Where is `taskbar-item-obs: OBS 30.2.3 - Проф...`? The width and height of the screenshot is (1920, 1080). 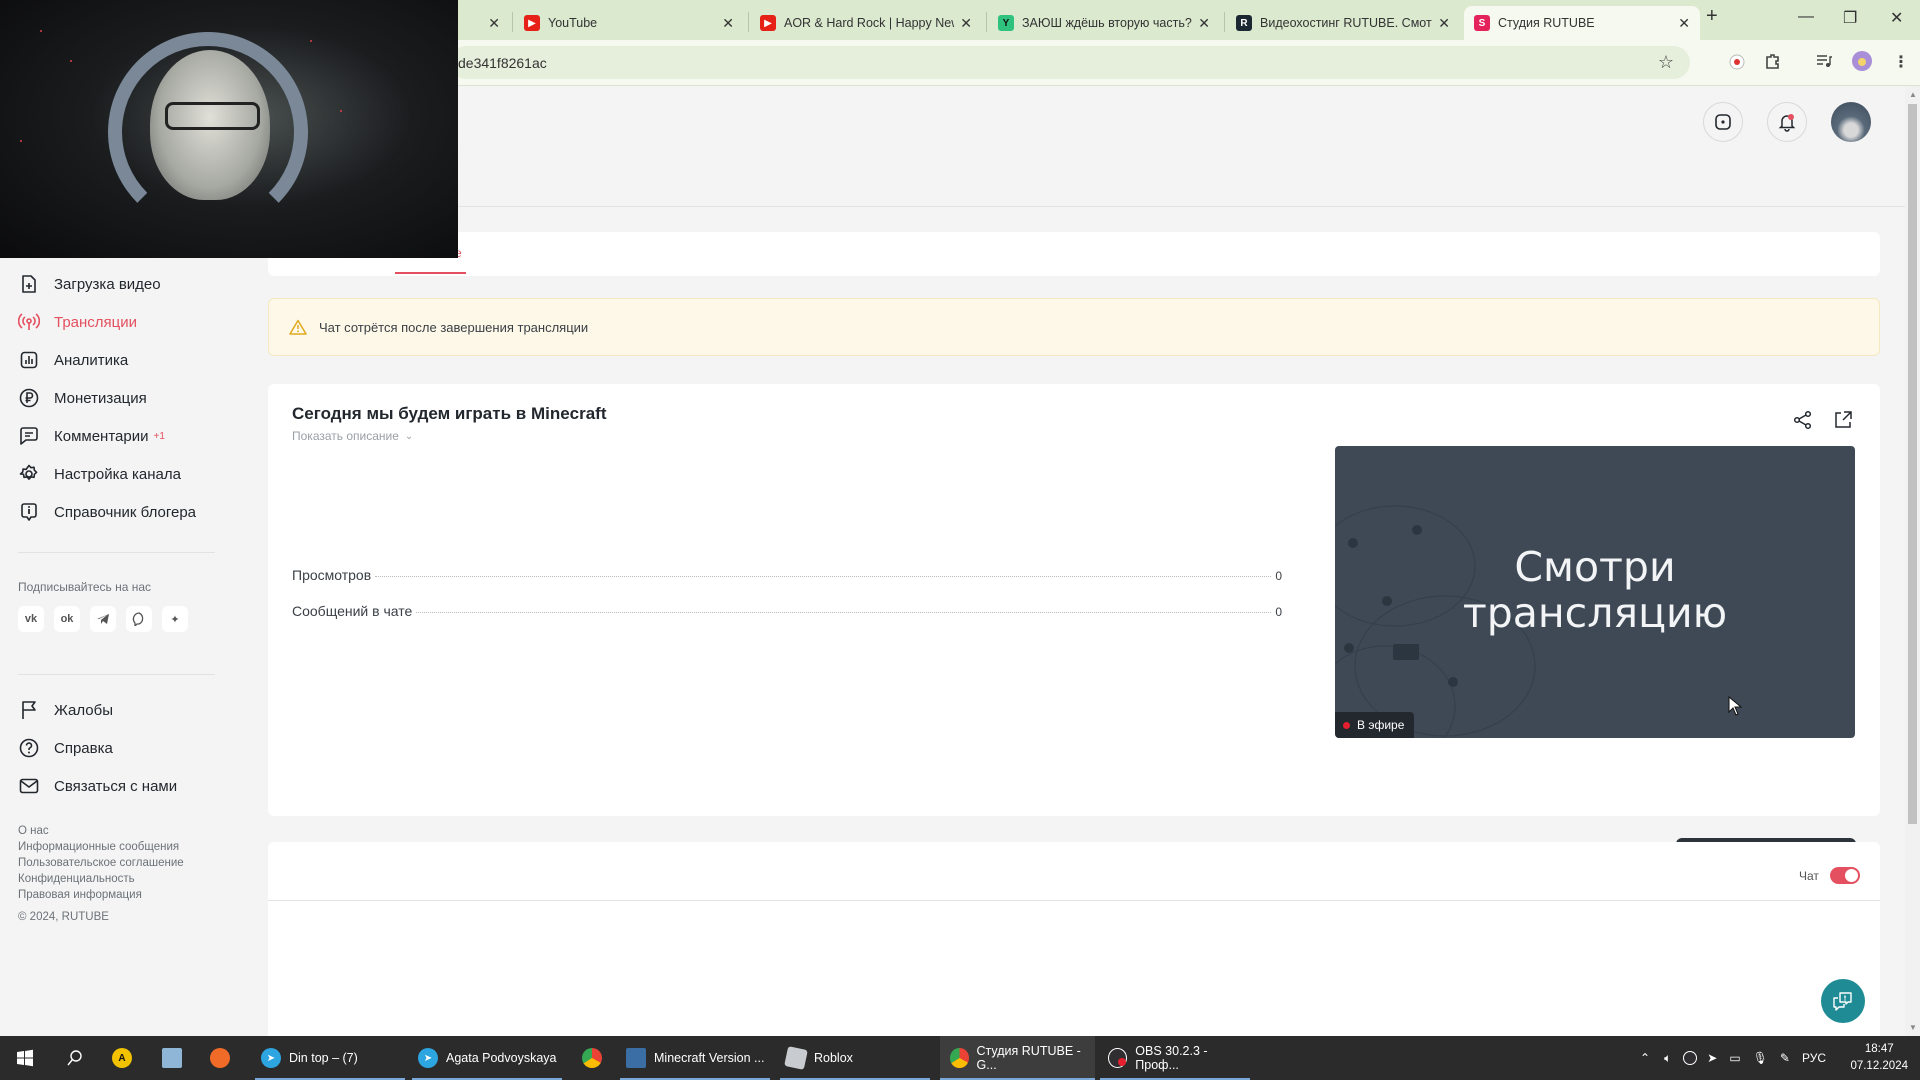
taskbar-item-obs: OBS 30.2.3 - Проф... is located at coordinates (1175, 1058).